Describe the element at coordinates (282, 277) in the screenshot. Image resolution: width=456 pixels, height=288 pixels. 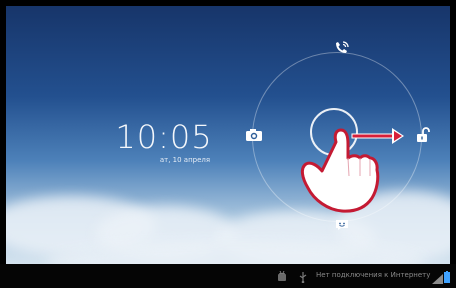
I see `android-debug-icon` at that location.